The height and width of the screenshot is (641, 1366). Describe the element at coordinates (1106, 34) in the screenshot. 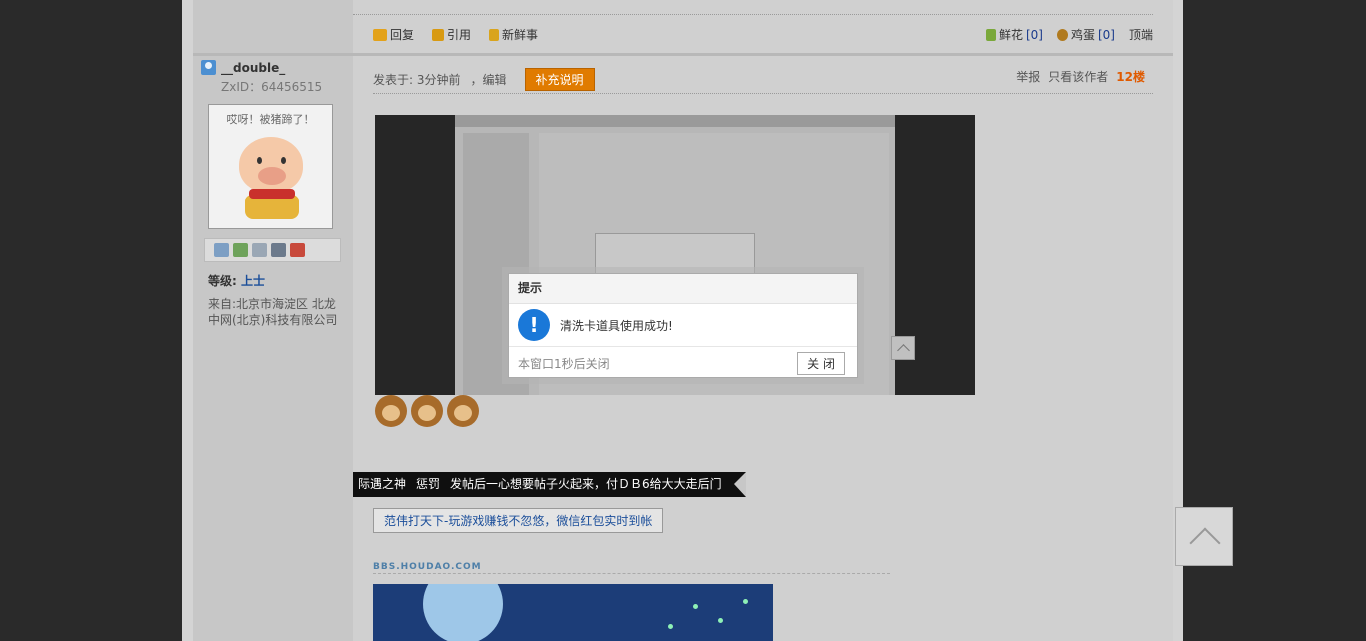

I see `egg-count: [0]` at that location.